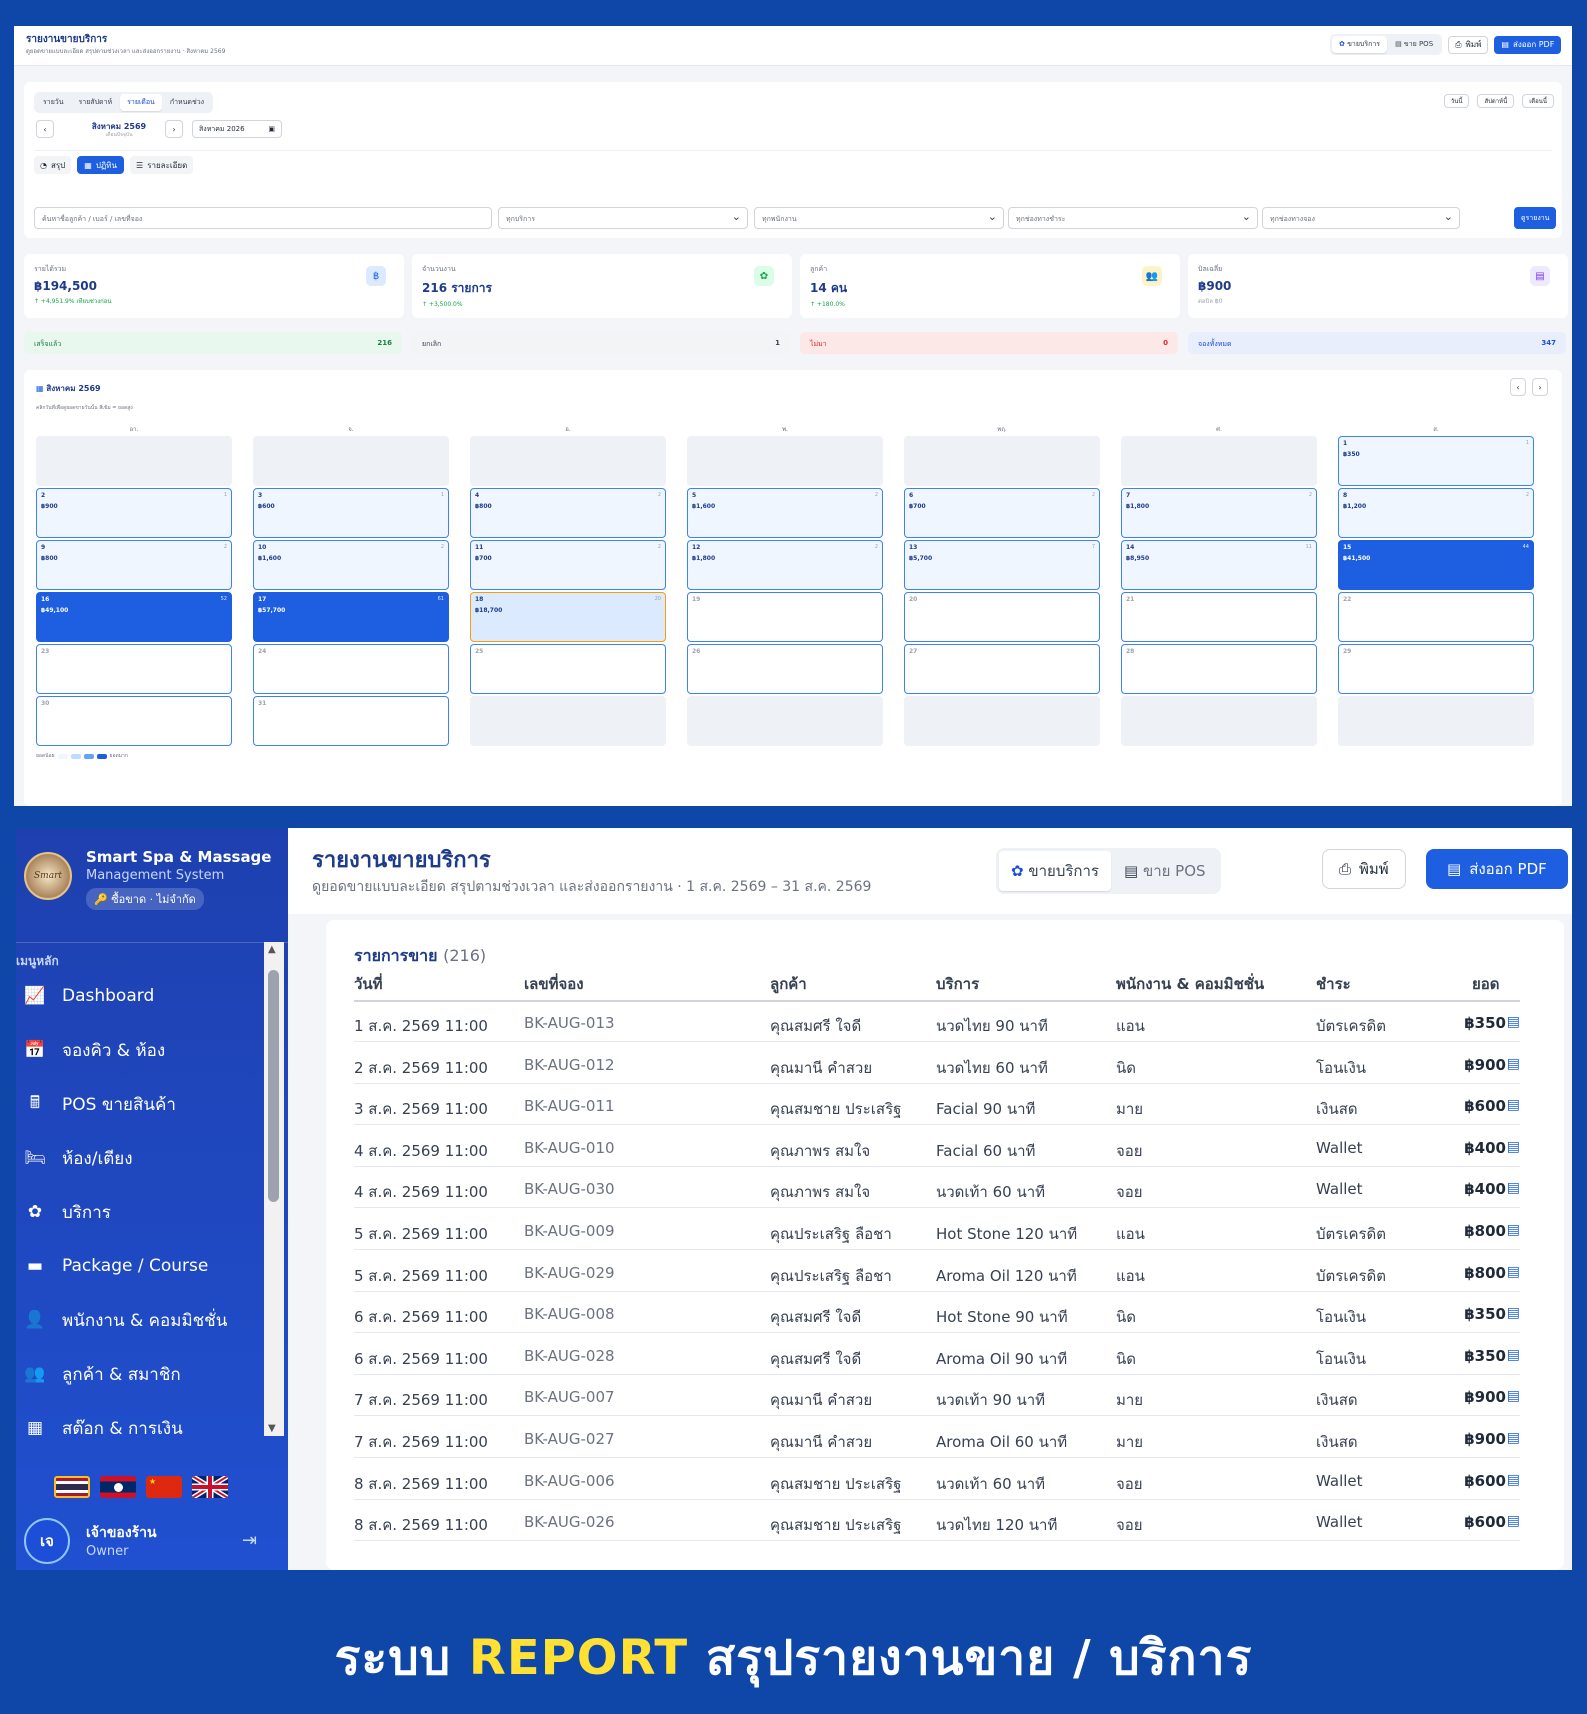  Describe the element at coordinates (1002, 617) in the screenshot. I see `calendar-day: 20` at that location.